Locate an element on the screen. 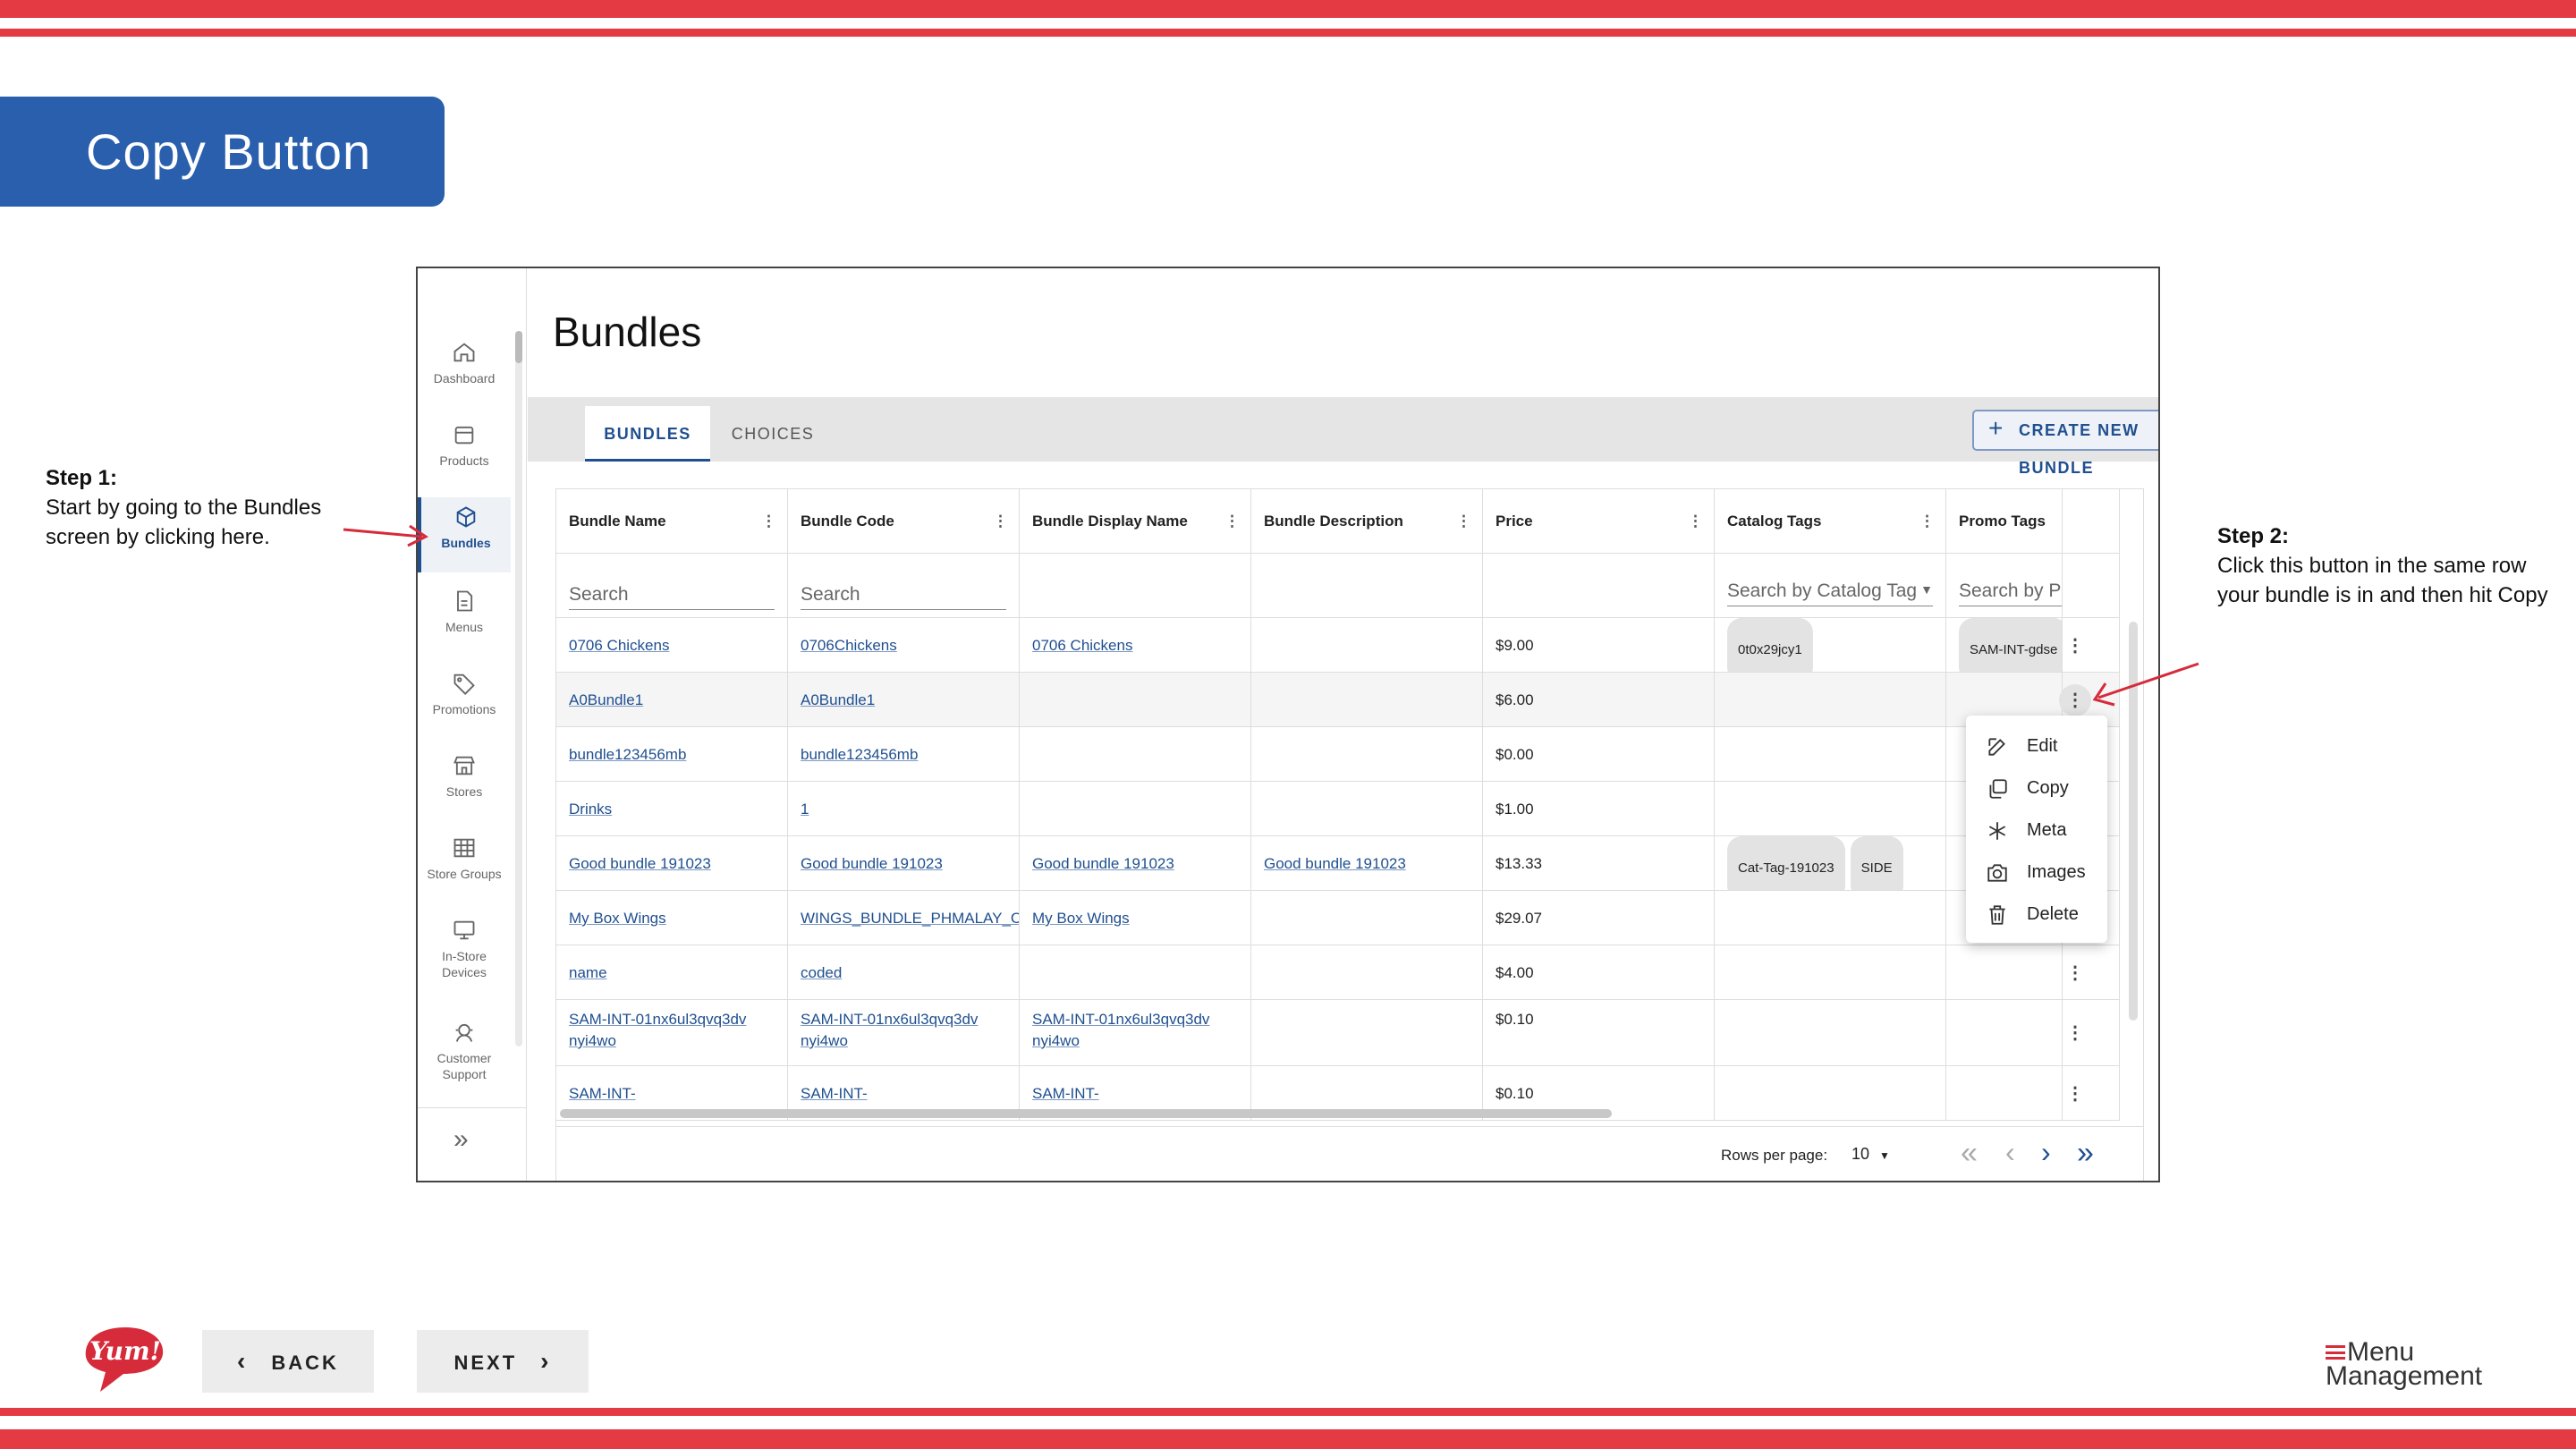  table-cell-code: bundle123456mb is located at coordinates (904, 754).